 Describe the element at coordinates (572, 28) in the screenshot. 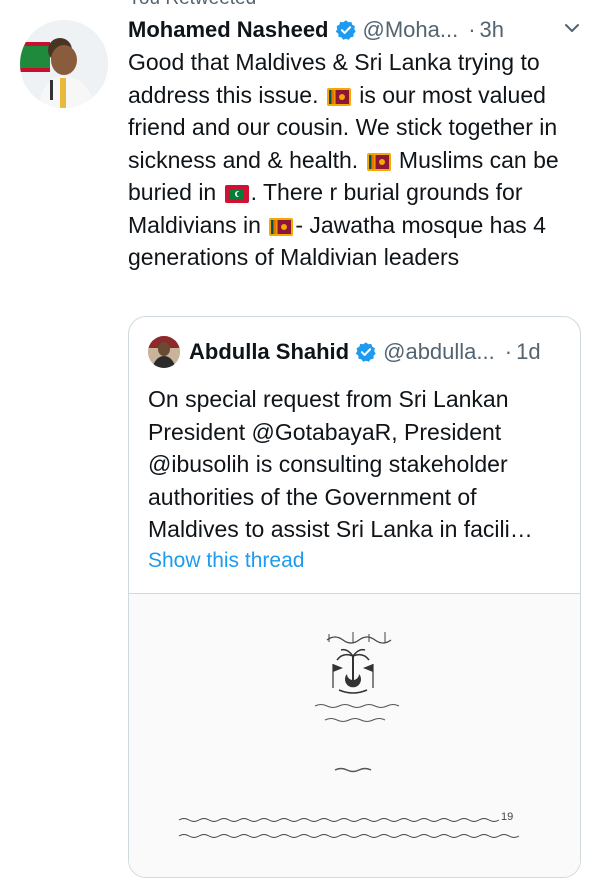

I see `chevron-down-icon` at that location.